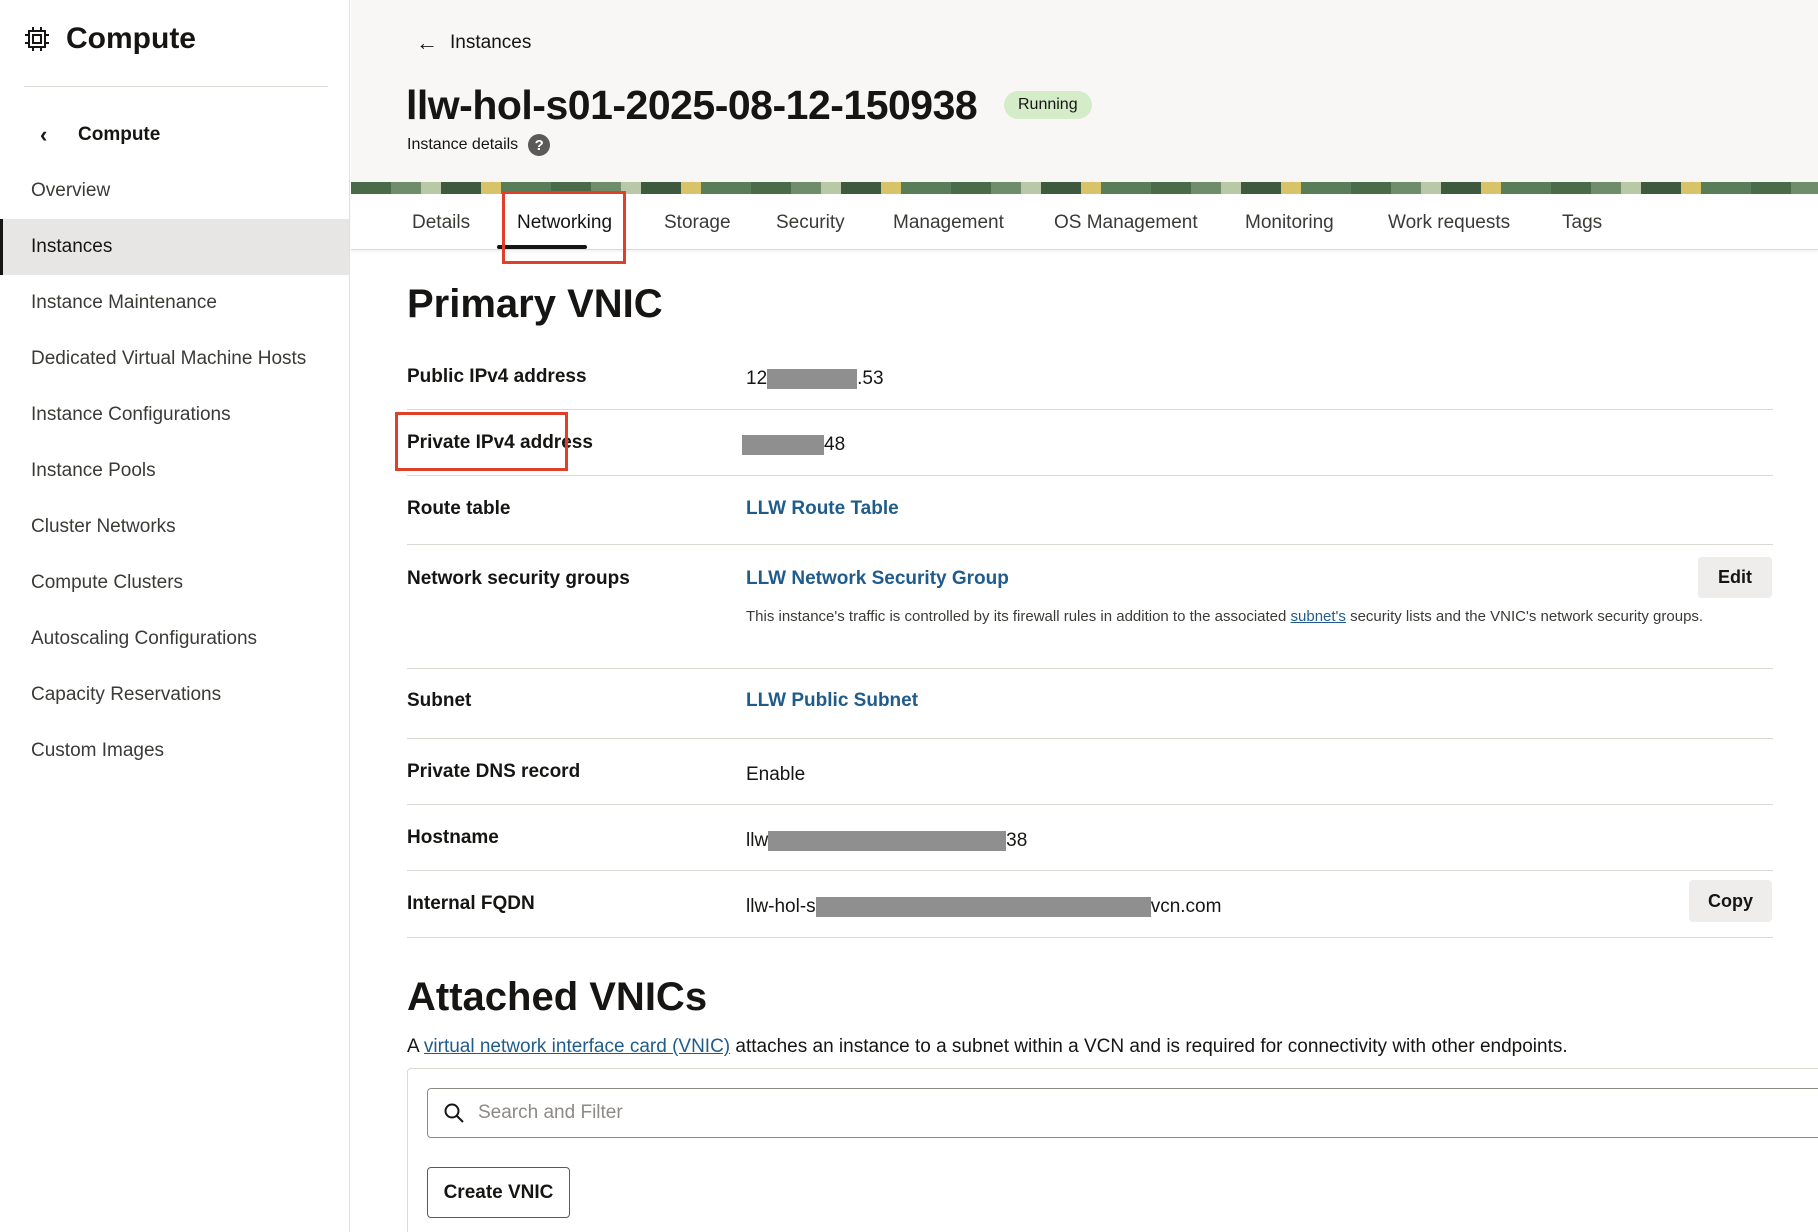  What do you see at coordinates (174, 695) in the screenshot?
I see `sidebar-item-capacity-reservations: Capacity Reservations` at bounding box center [174, 695].